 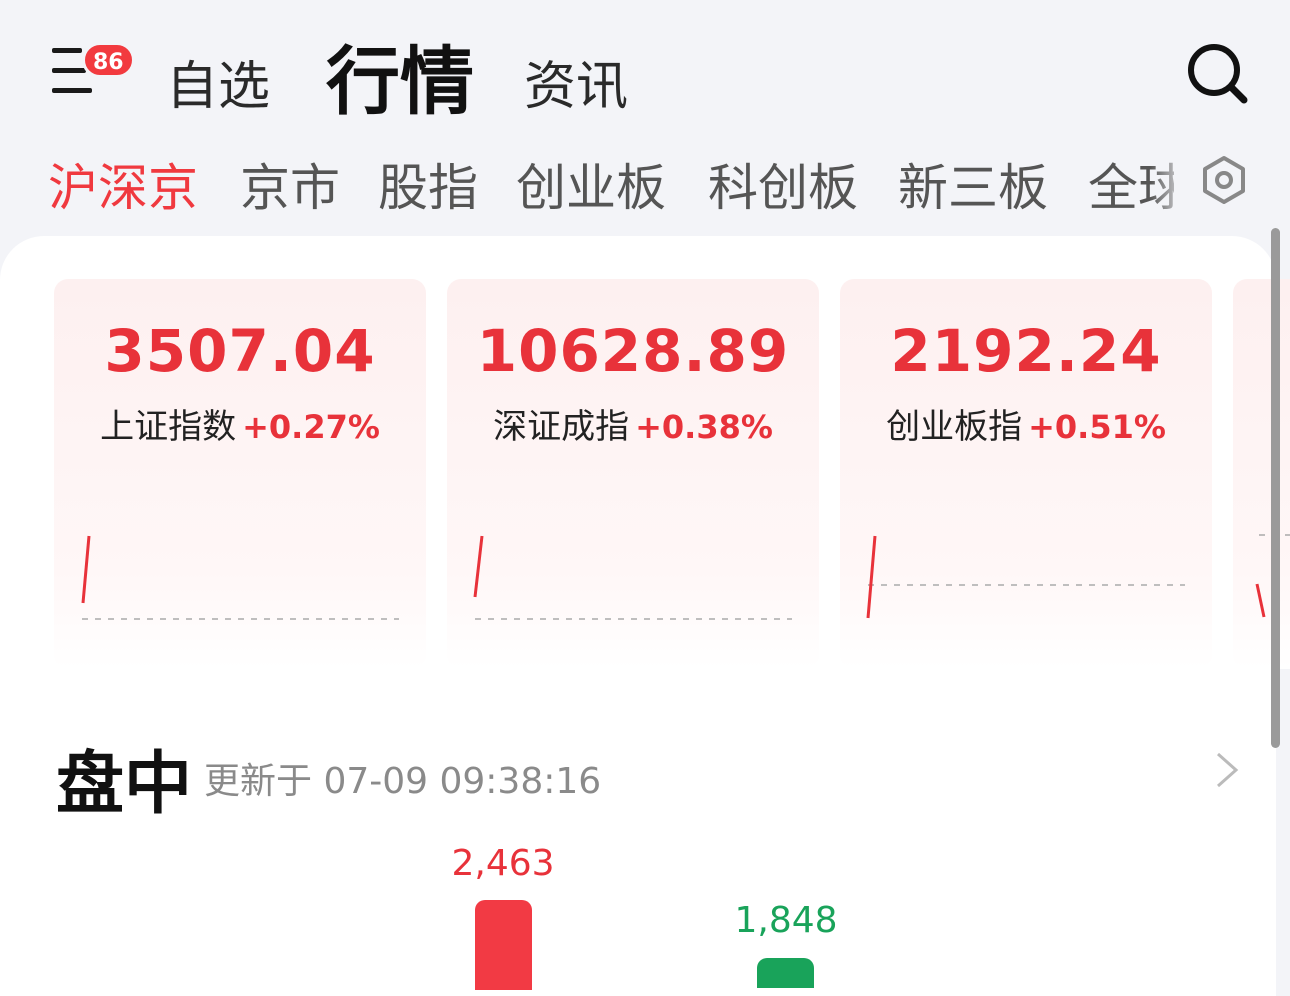 What do you see at coordinates (786, 920) in the screenshot?
I see `down-count-label: 1,848` at bounding box center [786, 920].